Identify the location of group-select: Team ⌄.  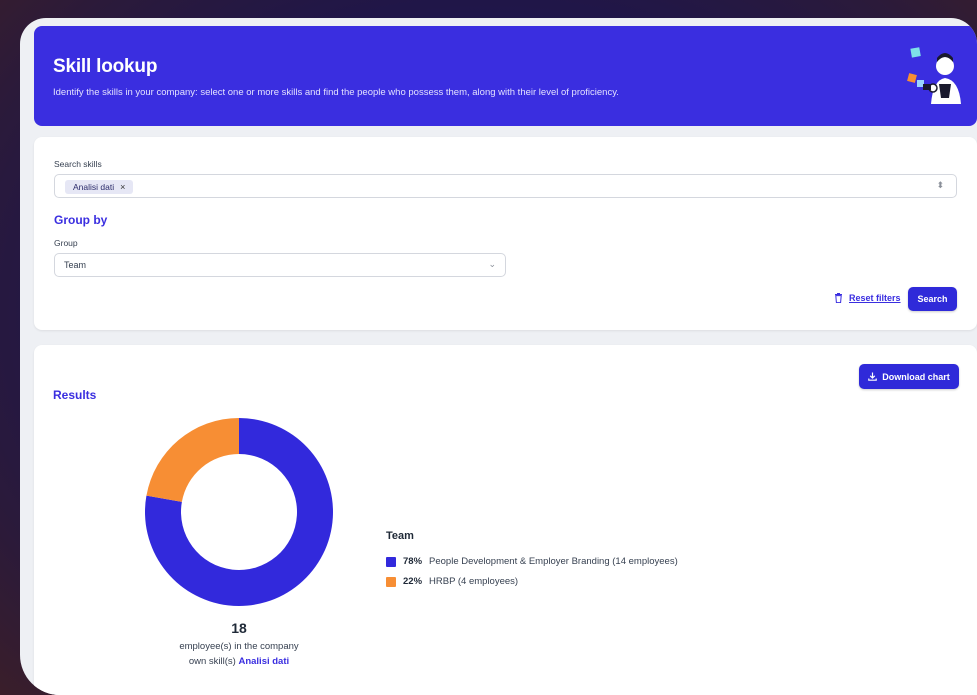
(280, 265).